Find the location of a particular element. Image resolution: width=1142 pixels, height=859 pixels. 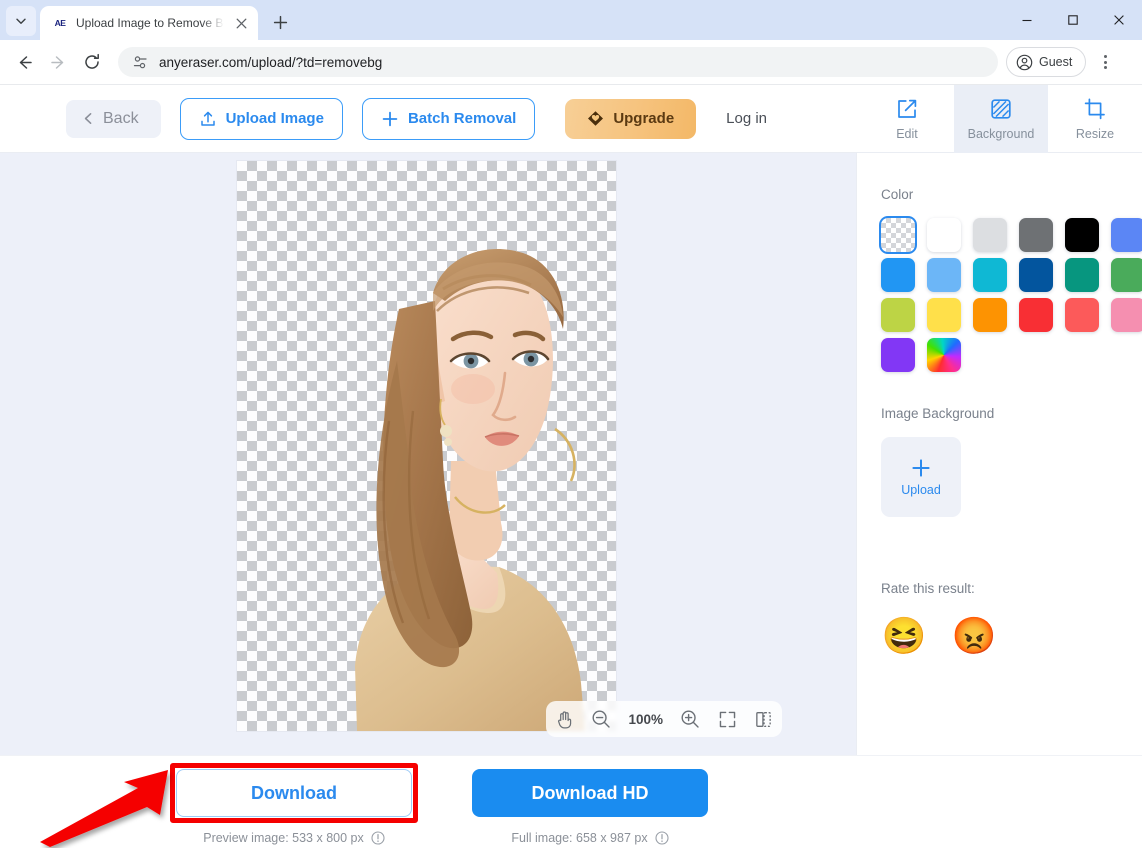

rate-result-label: Rate this result: is located at coordinates (928, 588).